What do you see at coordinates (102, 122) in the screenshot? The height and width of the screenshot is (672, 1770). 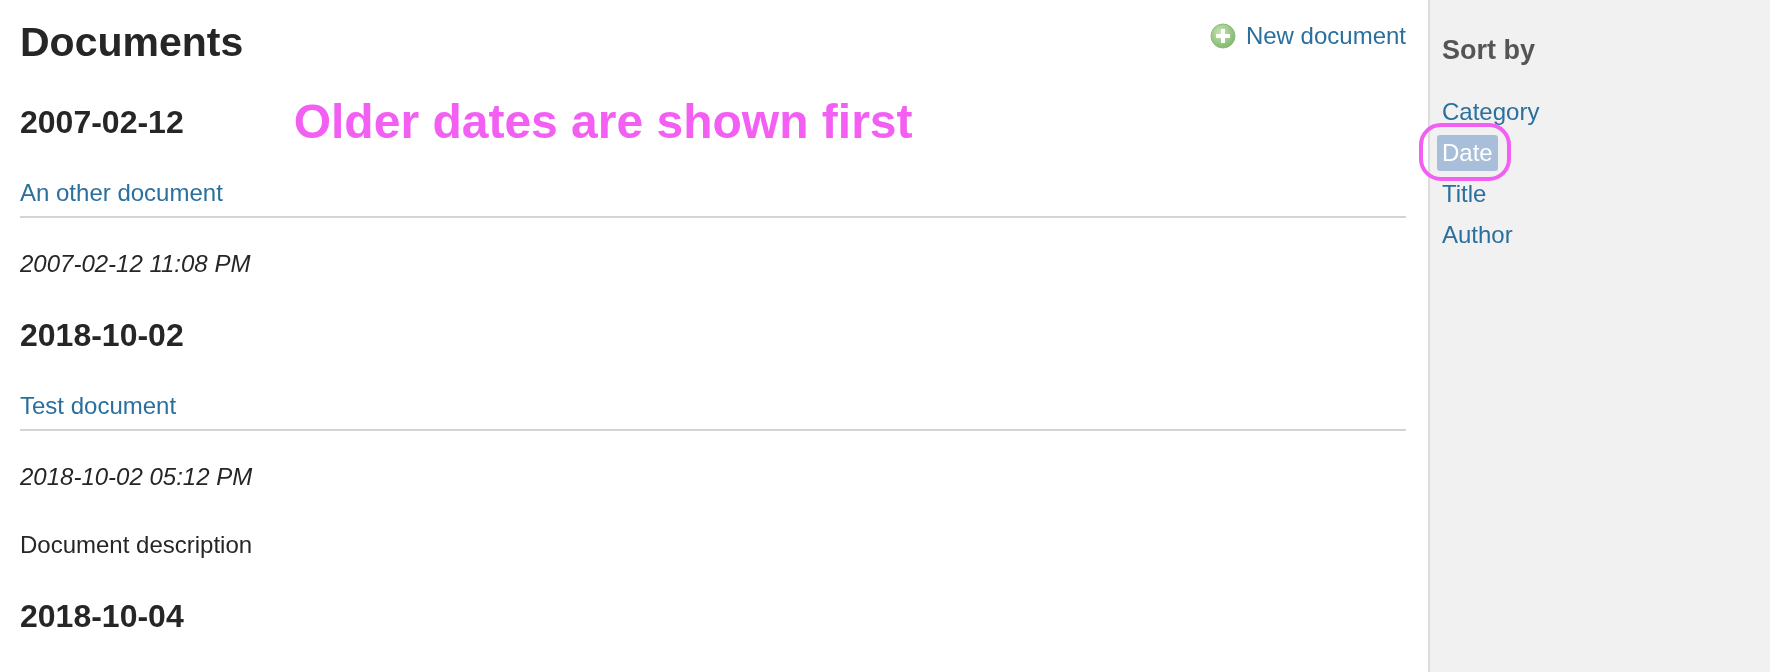 I see `date-heading: 2007-02-12` at bounding box center [102, 122].